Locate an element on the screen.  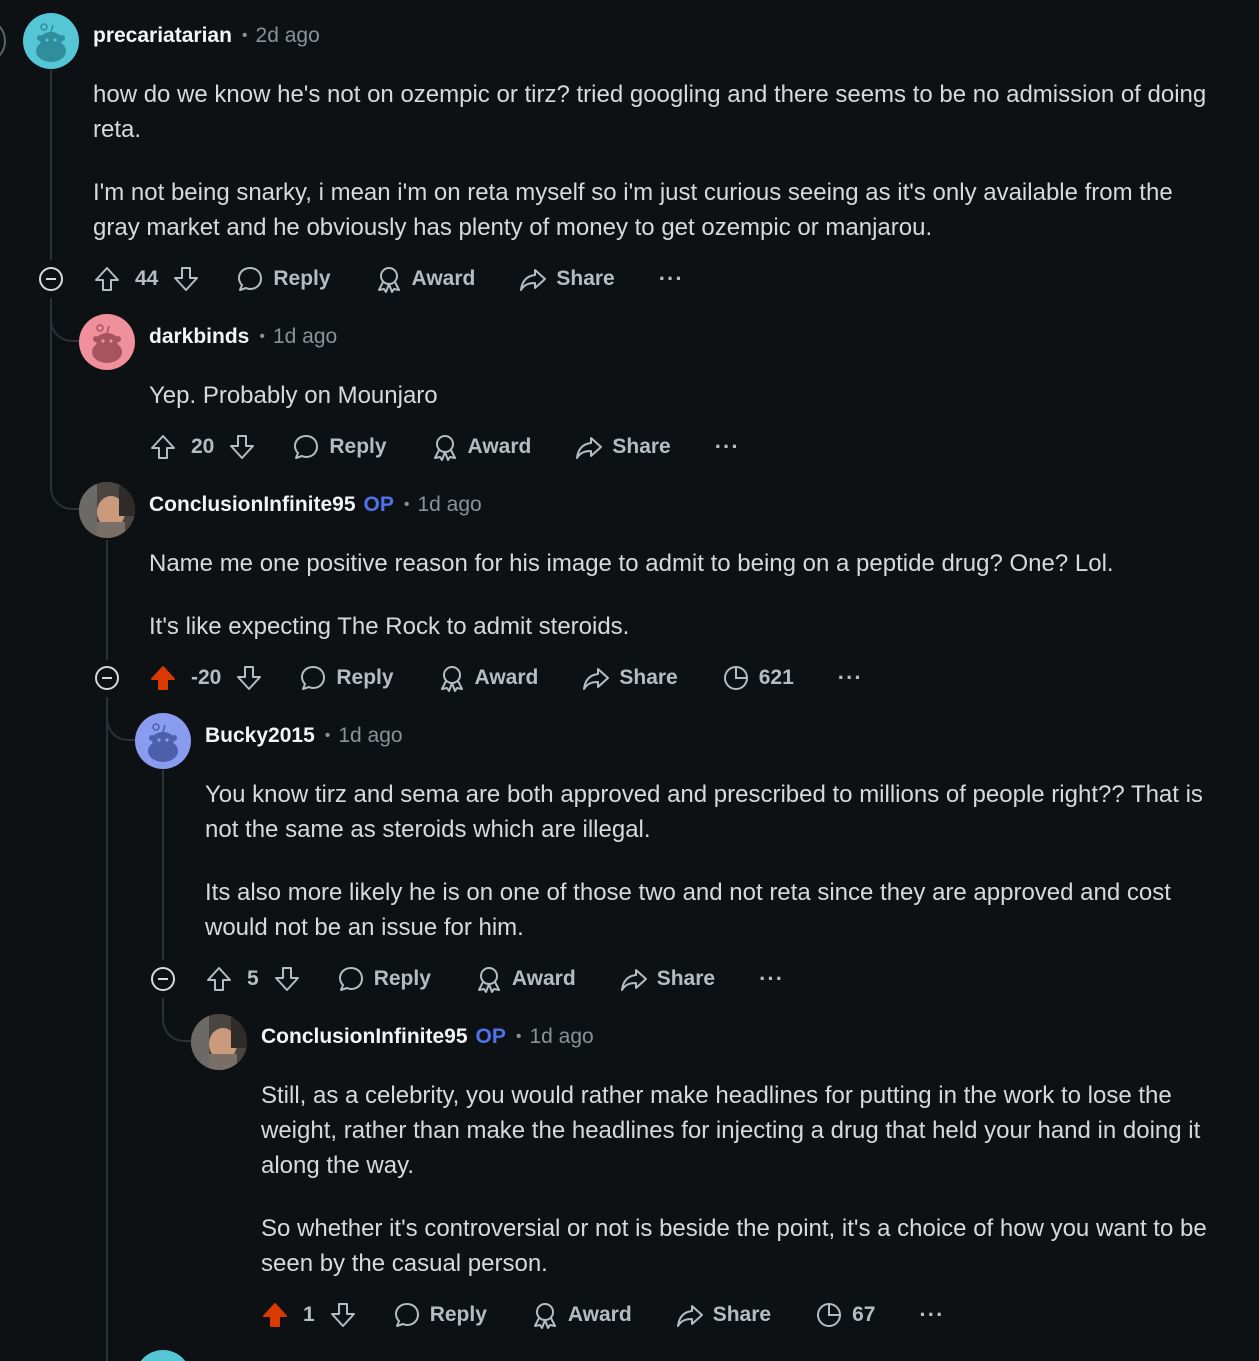
vote-score: 5 is located at coordinates (253, 978).